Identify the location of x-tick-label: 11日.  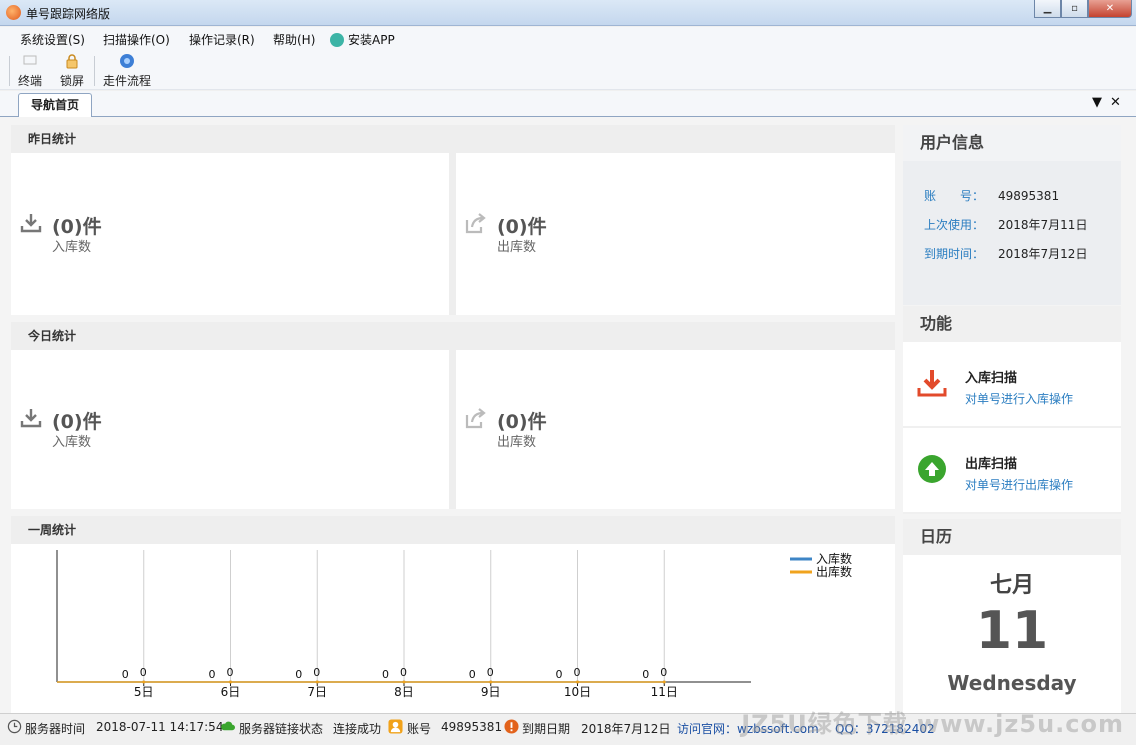
(664, 692).